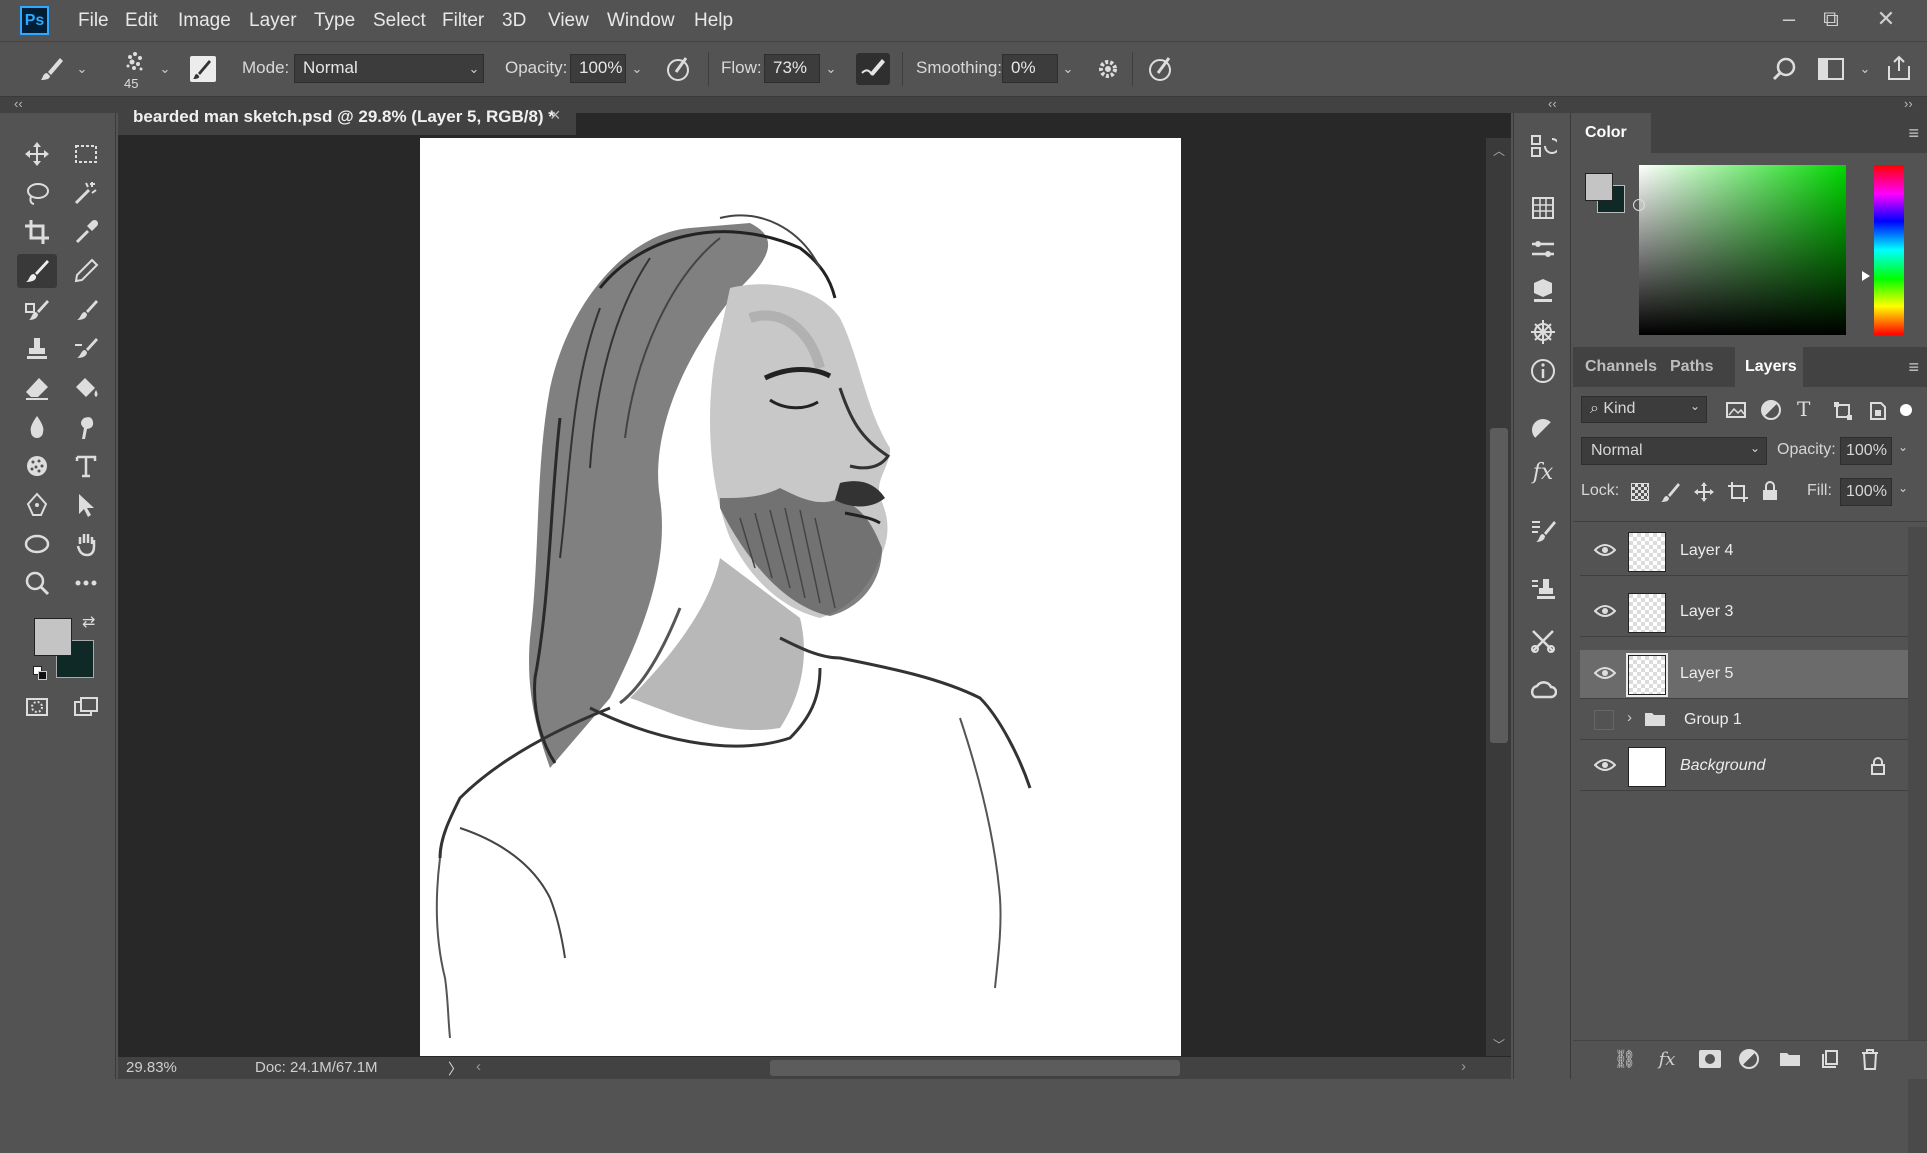 The image size is (1927, 1153). Describe the element at coordinates (1667, 1061) in the screenshot. I see `layer-style-fx-icon: fx` at that location.